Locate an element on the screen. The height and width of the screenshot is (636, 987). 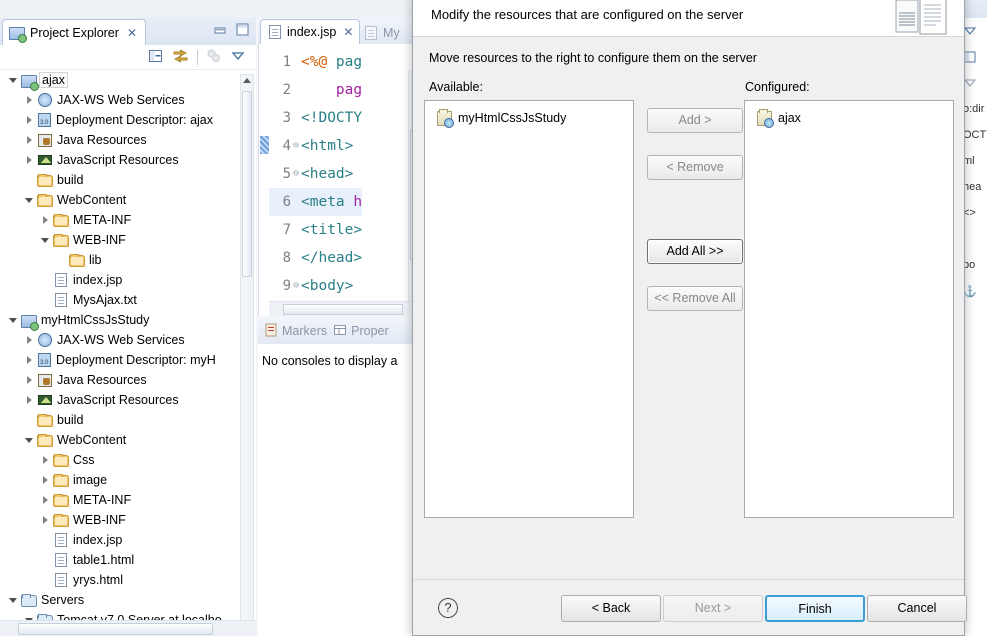
maximize-icon is located at coordinates (242, 30).